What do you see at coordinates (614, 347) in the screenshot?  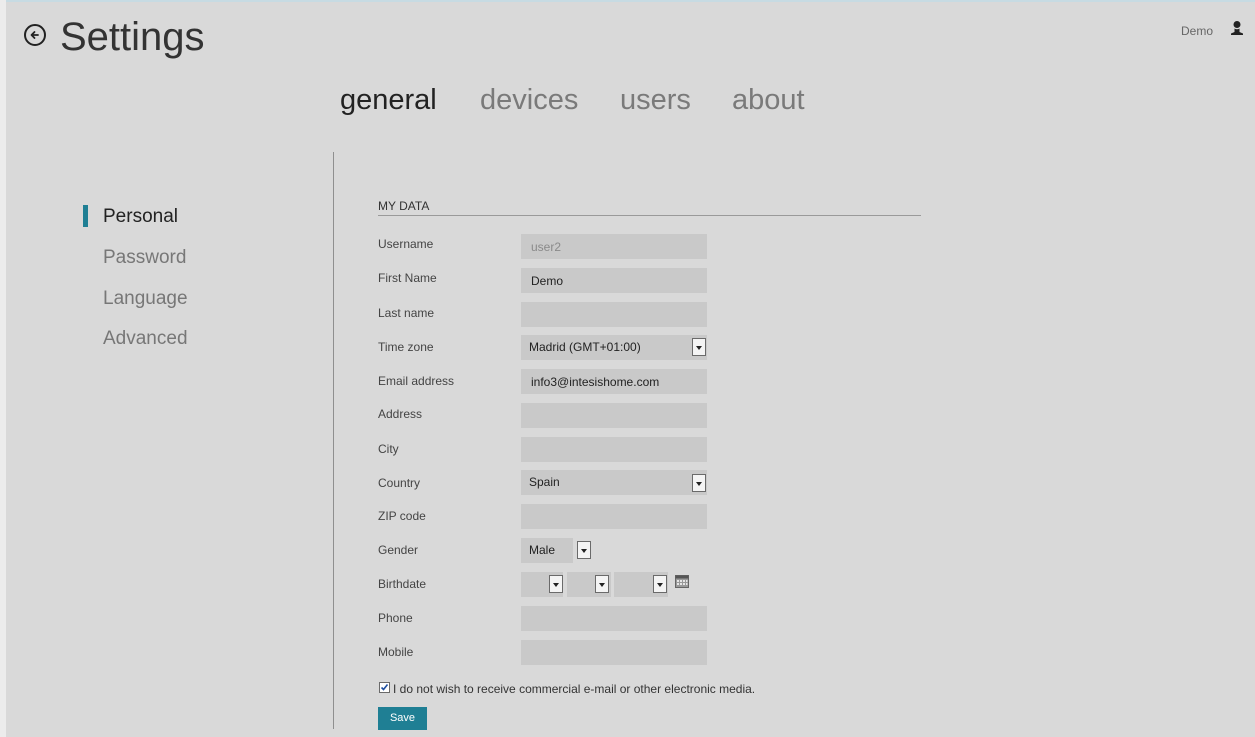 I see `time-zone-select: Madrid (GMT+01:00)` at bounding box center [614, 347].